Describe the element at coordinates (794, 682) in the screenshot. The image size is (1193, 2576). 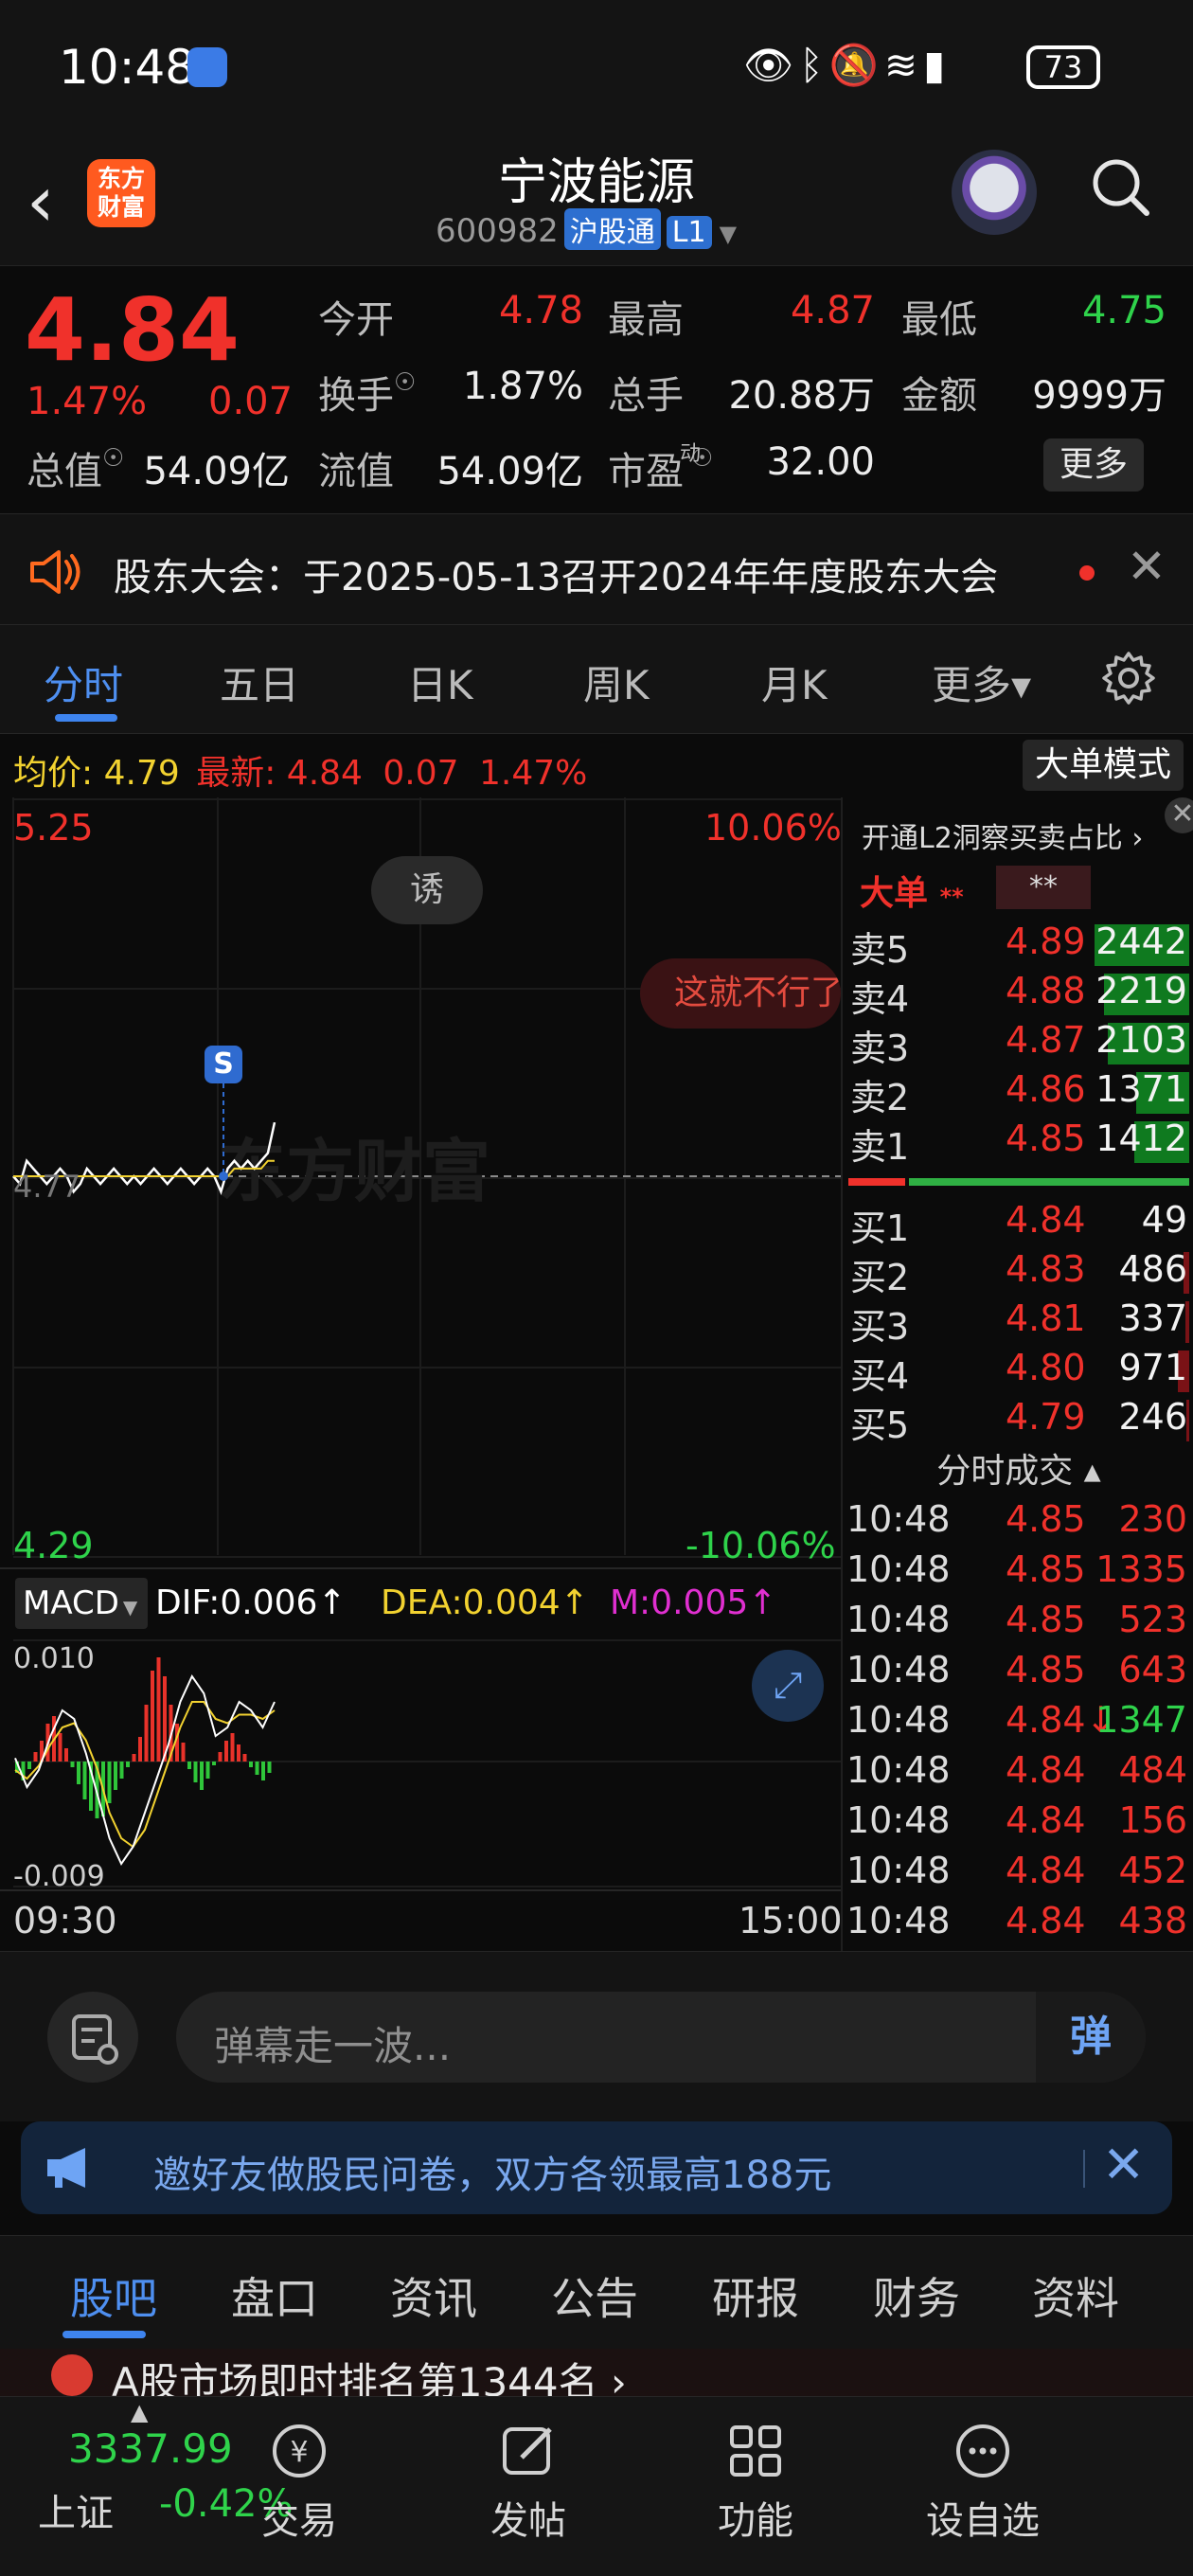
I see `tab-4: 月K` at that location.